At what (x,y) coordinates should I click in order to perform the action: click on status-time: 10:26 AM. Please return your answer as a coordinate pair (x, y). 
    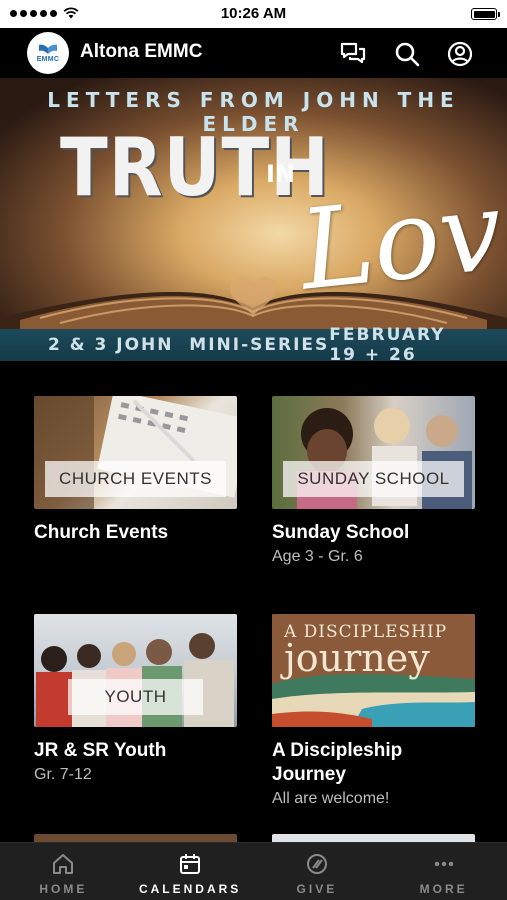
    Looking at the image, I should click on (253, 13).